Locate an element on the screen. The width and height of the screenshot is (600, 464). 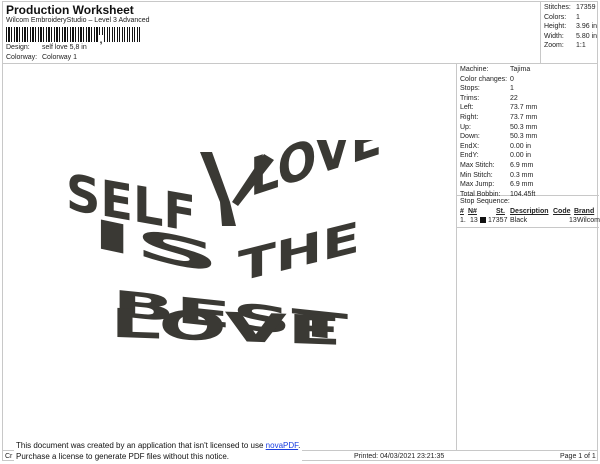
detail-label: Color changes: is located at coordinates (484, 79).